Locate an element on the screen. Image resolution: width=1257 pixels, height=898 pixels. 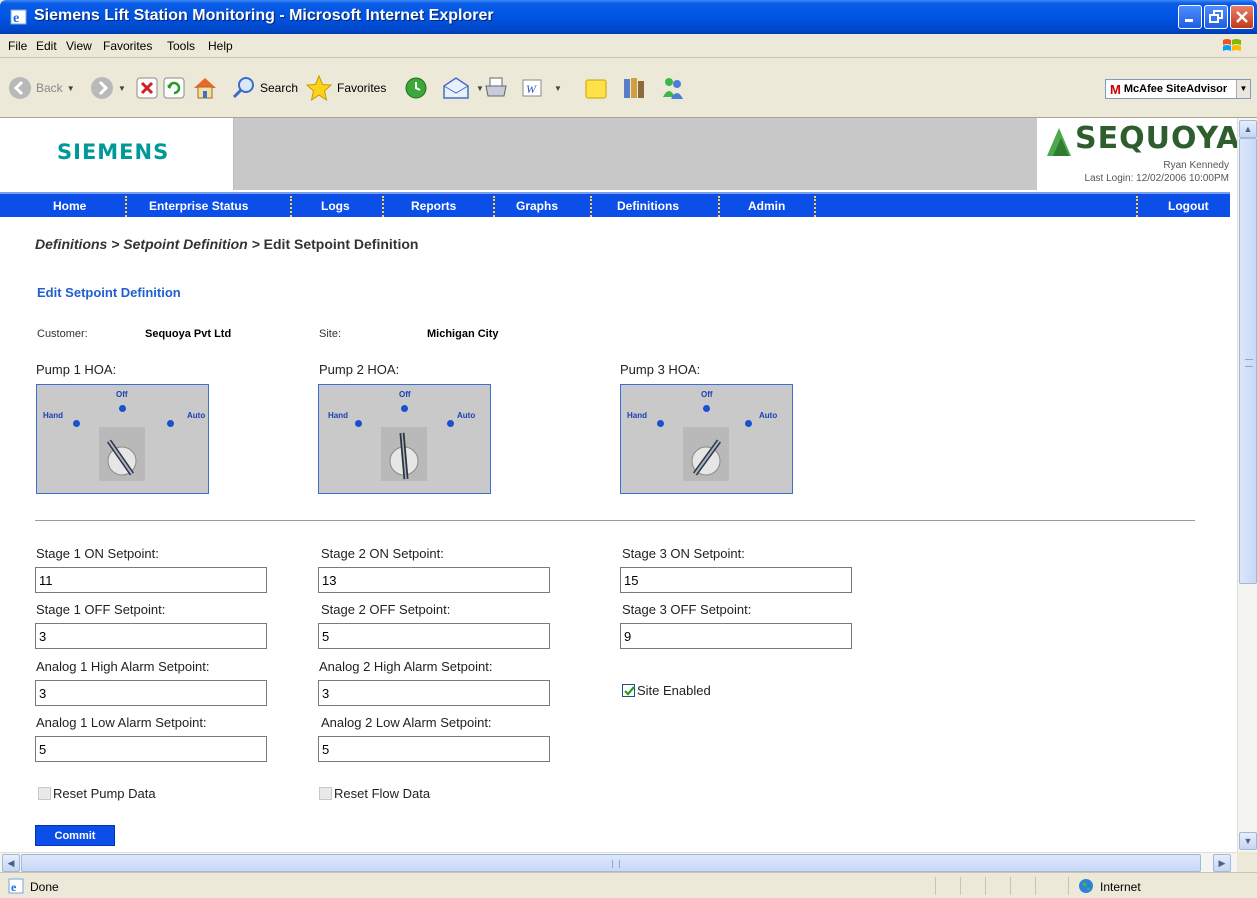
edit-word-button: W ▼ is located at coordinates (542, 88).